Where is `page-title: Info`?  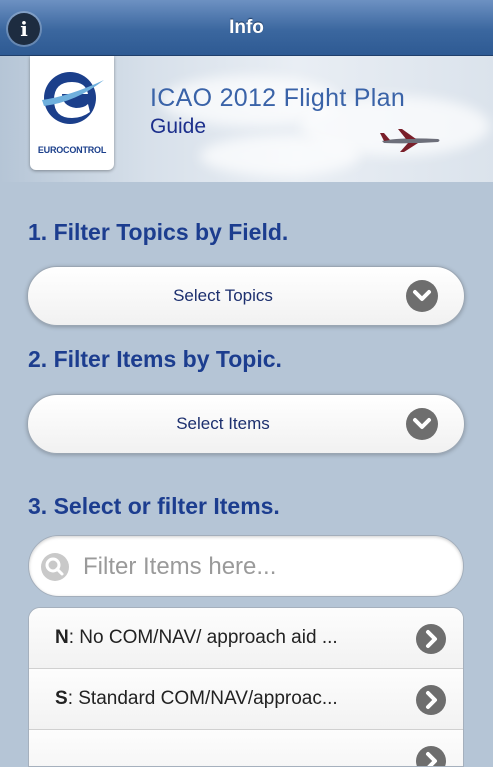 page-title: Info is located at coordinates (246, 27).